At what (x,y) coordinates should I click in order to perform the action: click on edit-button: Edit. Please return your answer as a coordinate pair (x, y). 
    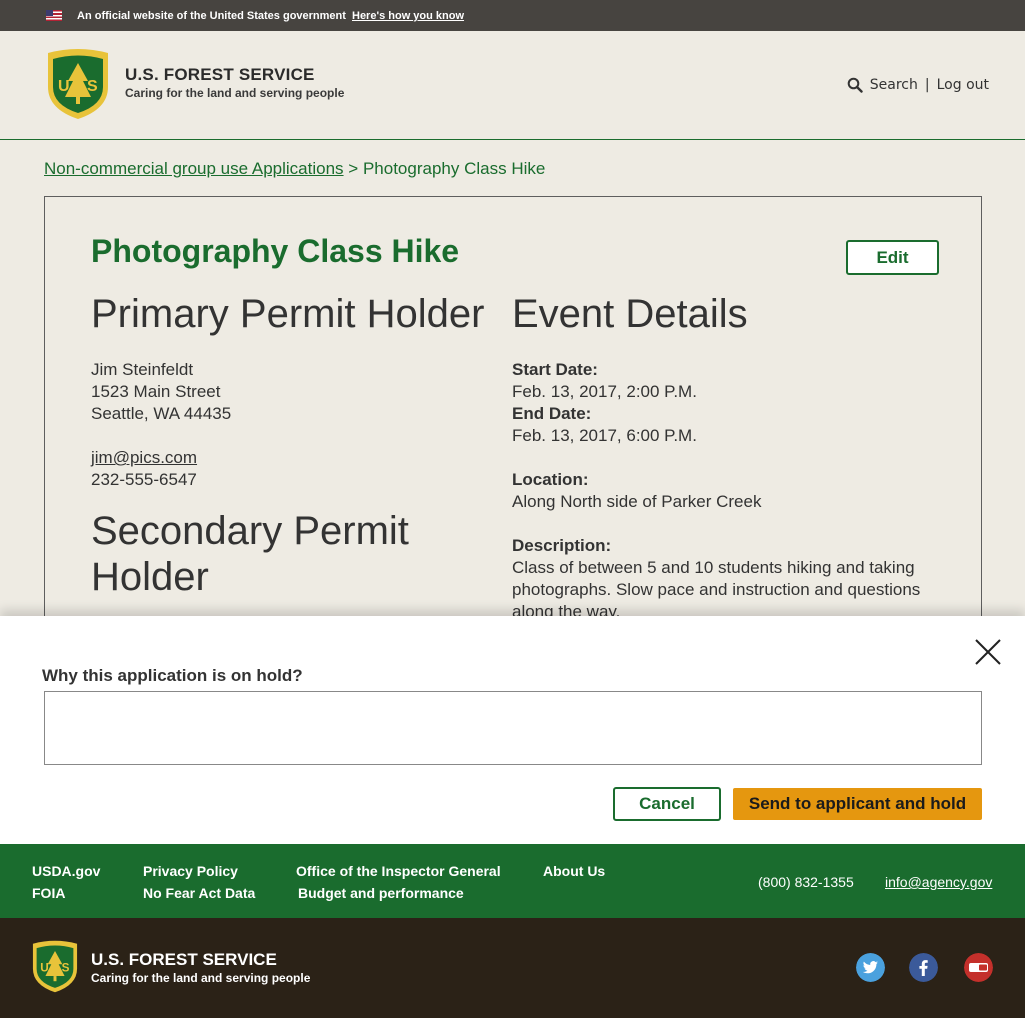
    Looking at the image, I should click on (892, 257).